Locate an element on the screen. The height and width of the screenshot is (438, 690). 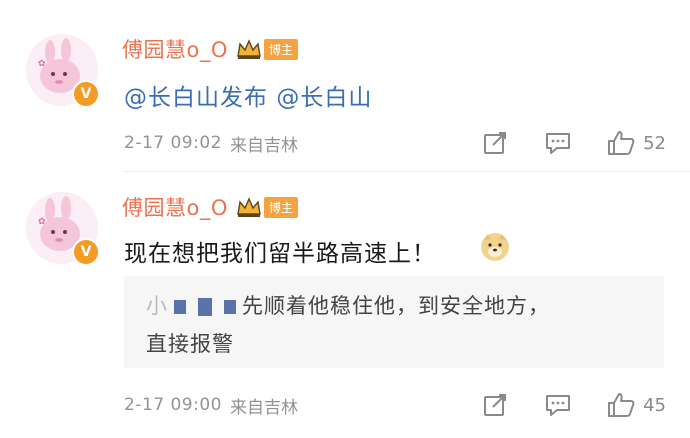
comment-time: 2-17 09:00 is located at coordinates (173, 405).